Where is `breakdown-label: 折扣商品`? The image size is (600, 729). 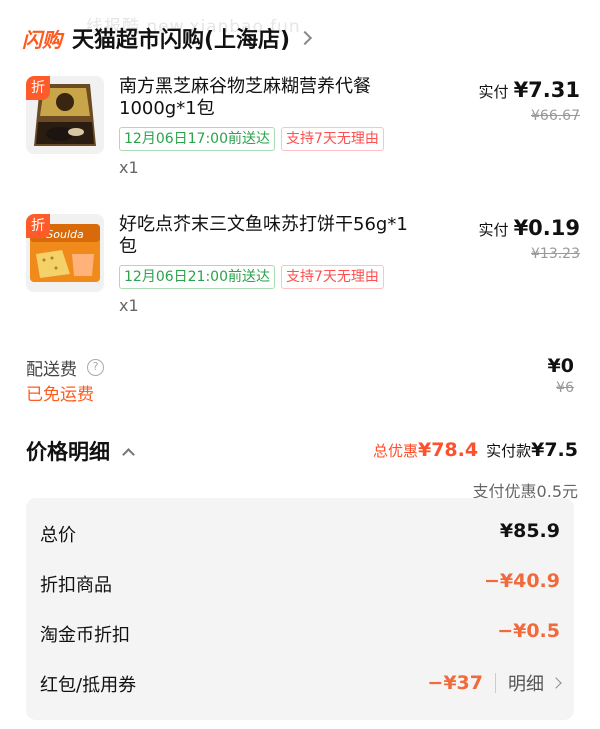
breakdown-label: 折扣商品 is located at coordinates (76, 585).